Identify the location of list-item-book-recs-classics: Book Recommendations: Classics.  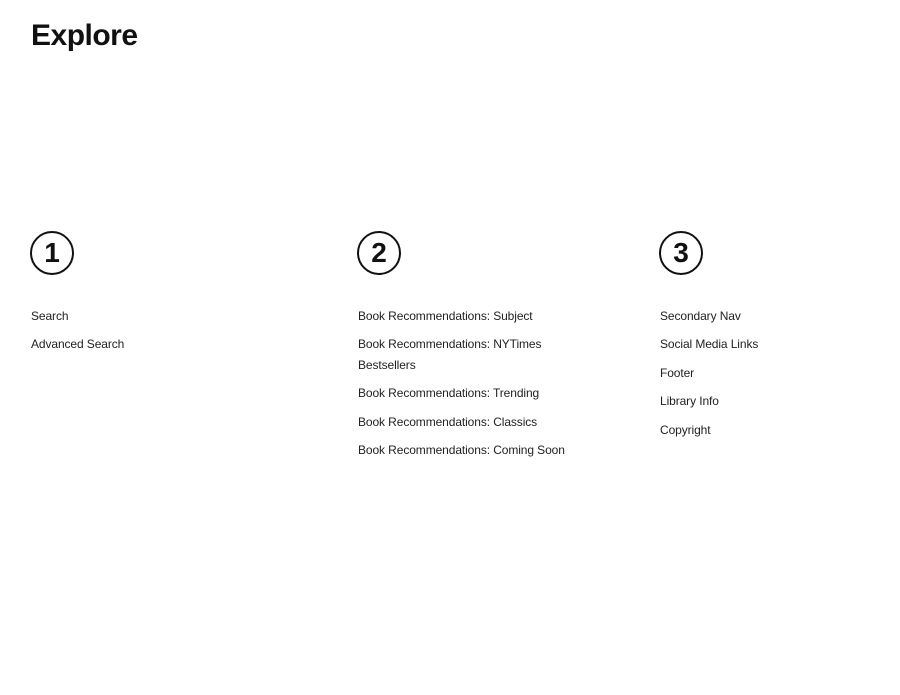
(448, 421).